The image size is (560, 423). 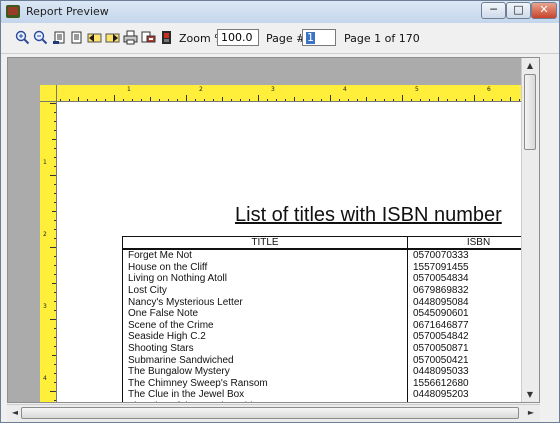 What do you see at coordinates (45, 234) in the screenshot?
I see `ruler-number: 2` at bounding box center [45, 234].